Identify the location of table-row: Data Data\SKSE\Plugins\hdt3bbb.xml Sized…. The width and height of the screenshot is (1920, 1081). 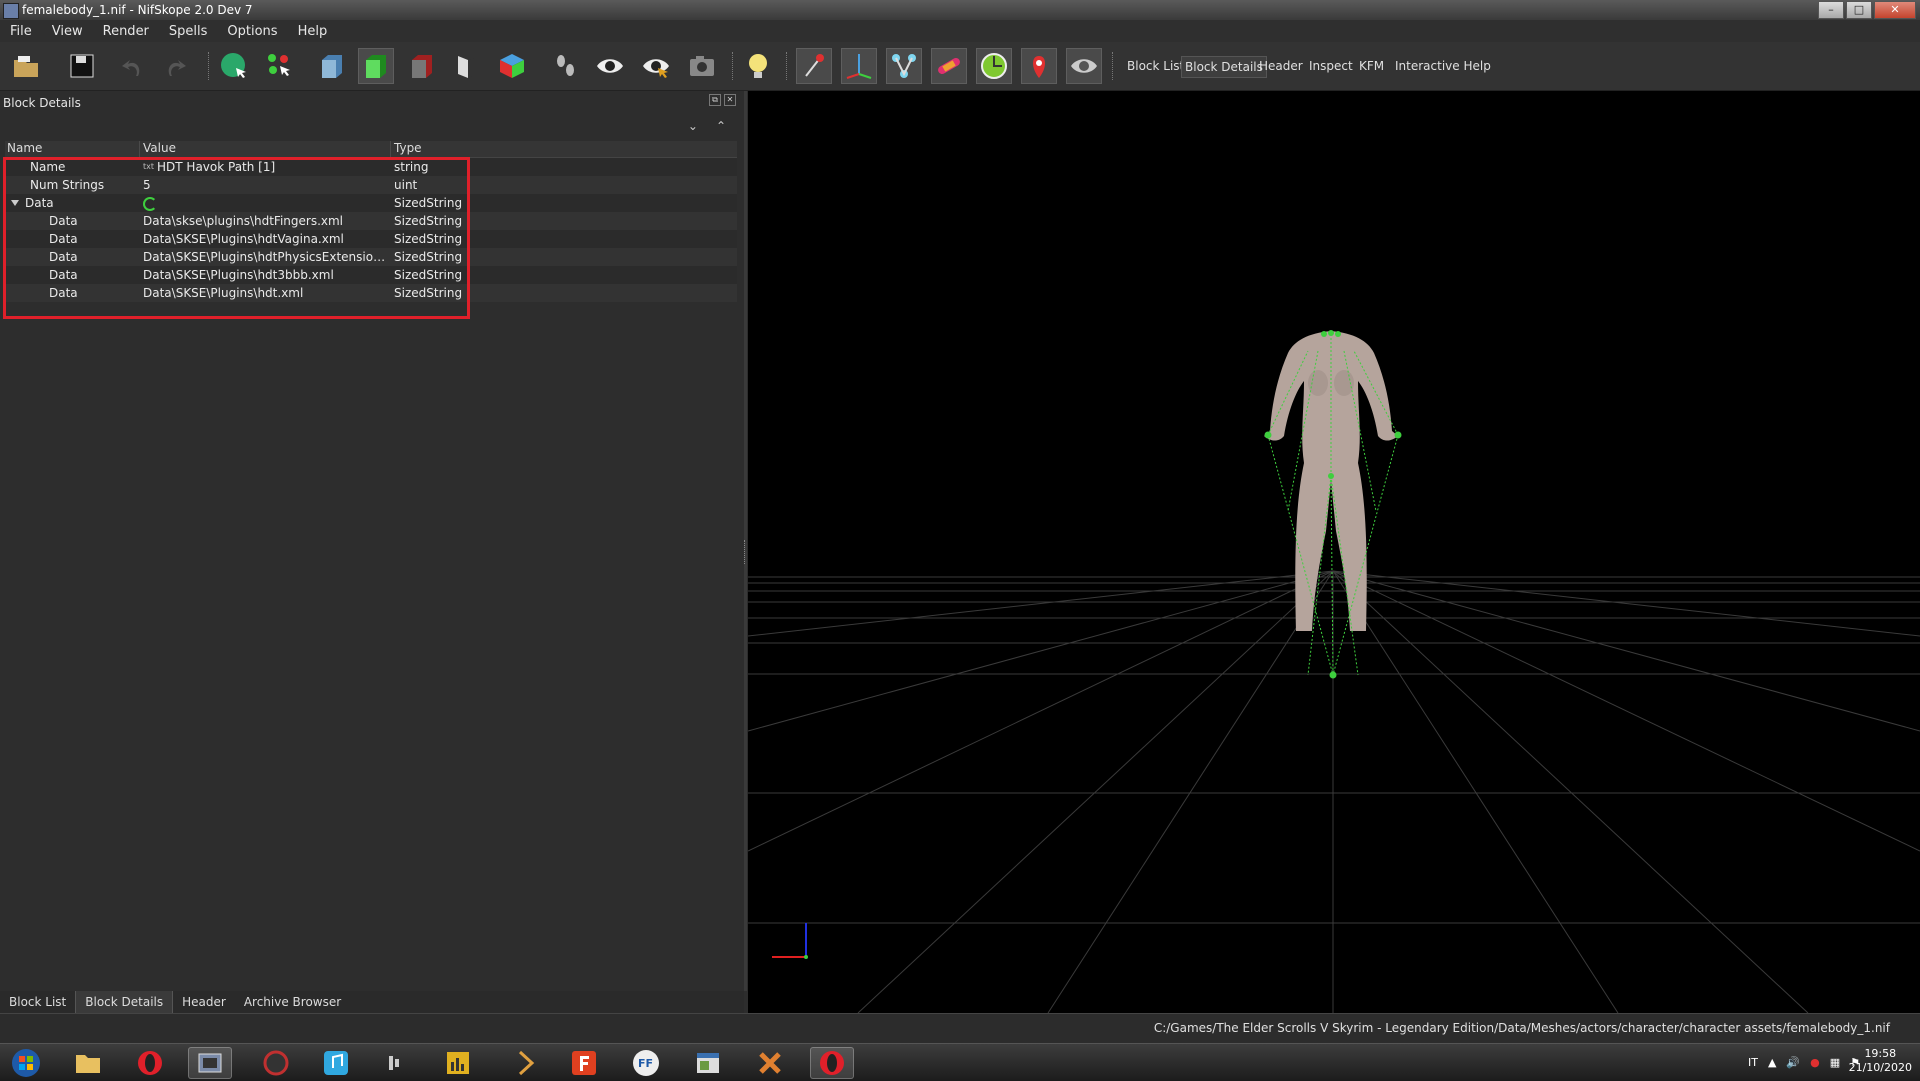
(371, 275).